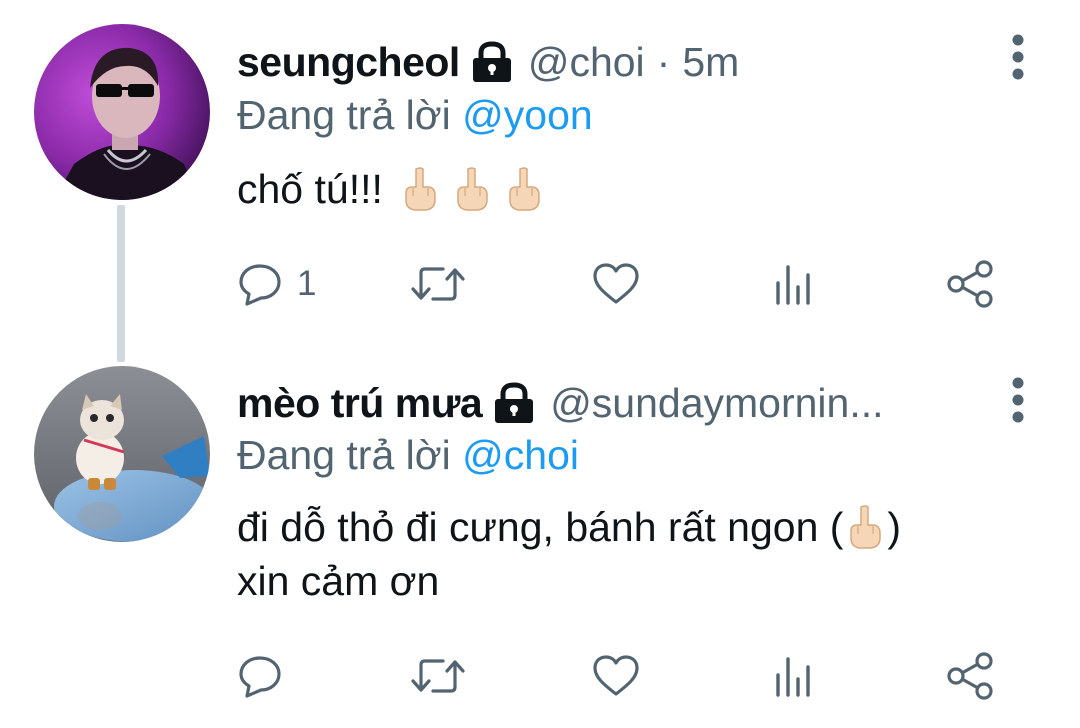  I want to click on user-handle: @choi, so click(586, 62).